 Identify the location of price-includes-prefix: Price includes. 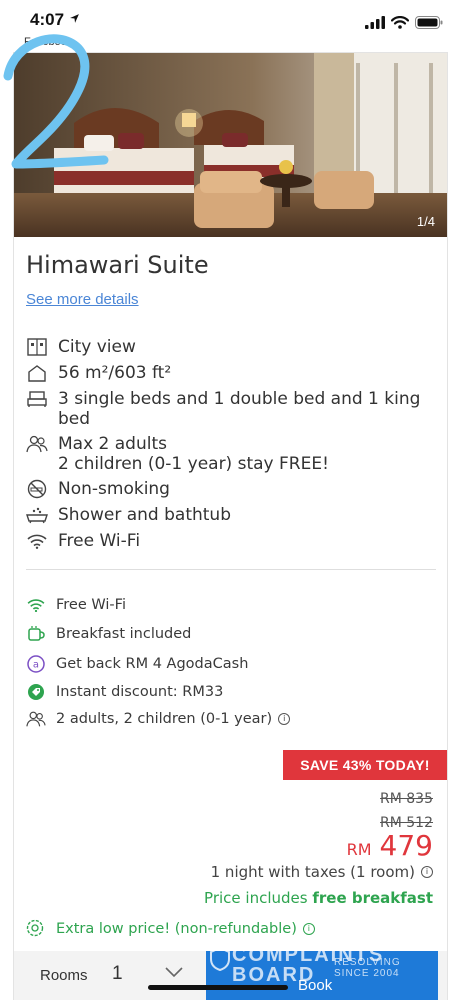
(258, 898).